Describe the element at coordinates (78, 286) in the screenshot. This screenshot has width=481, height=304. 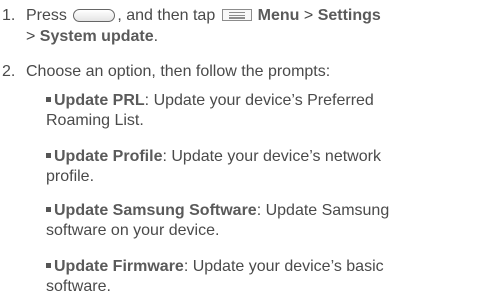
I see `option-description-continued: software.` at that location.